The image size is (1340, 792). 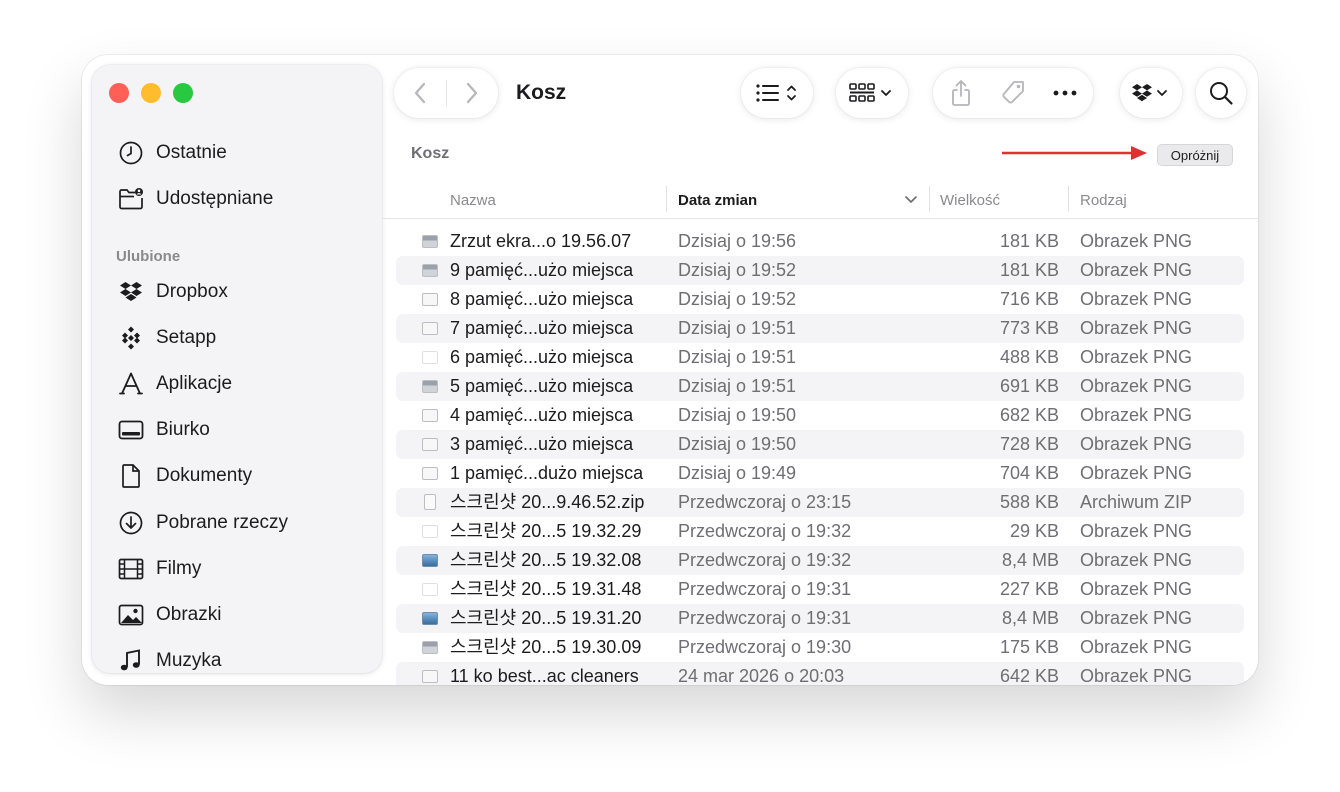 What do you see at coordinates (204, 475) in the screenshot?
I see `sidebar-item-label: Dokumenty` at bounding box center [204, 475].